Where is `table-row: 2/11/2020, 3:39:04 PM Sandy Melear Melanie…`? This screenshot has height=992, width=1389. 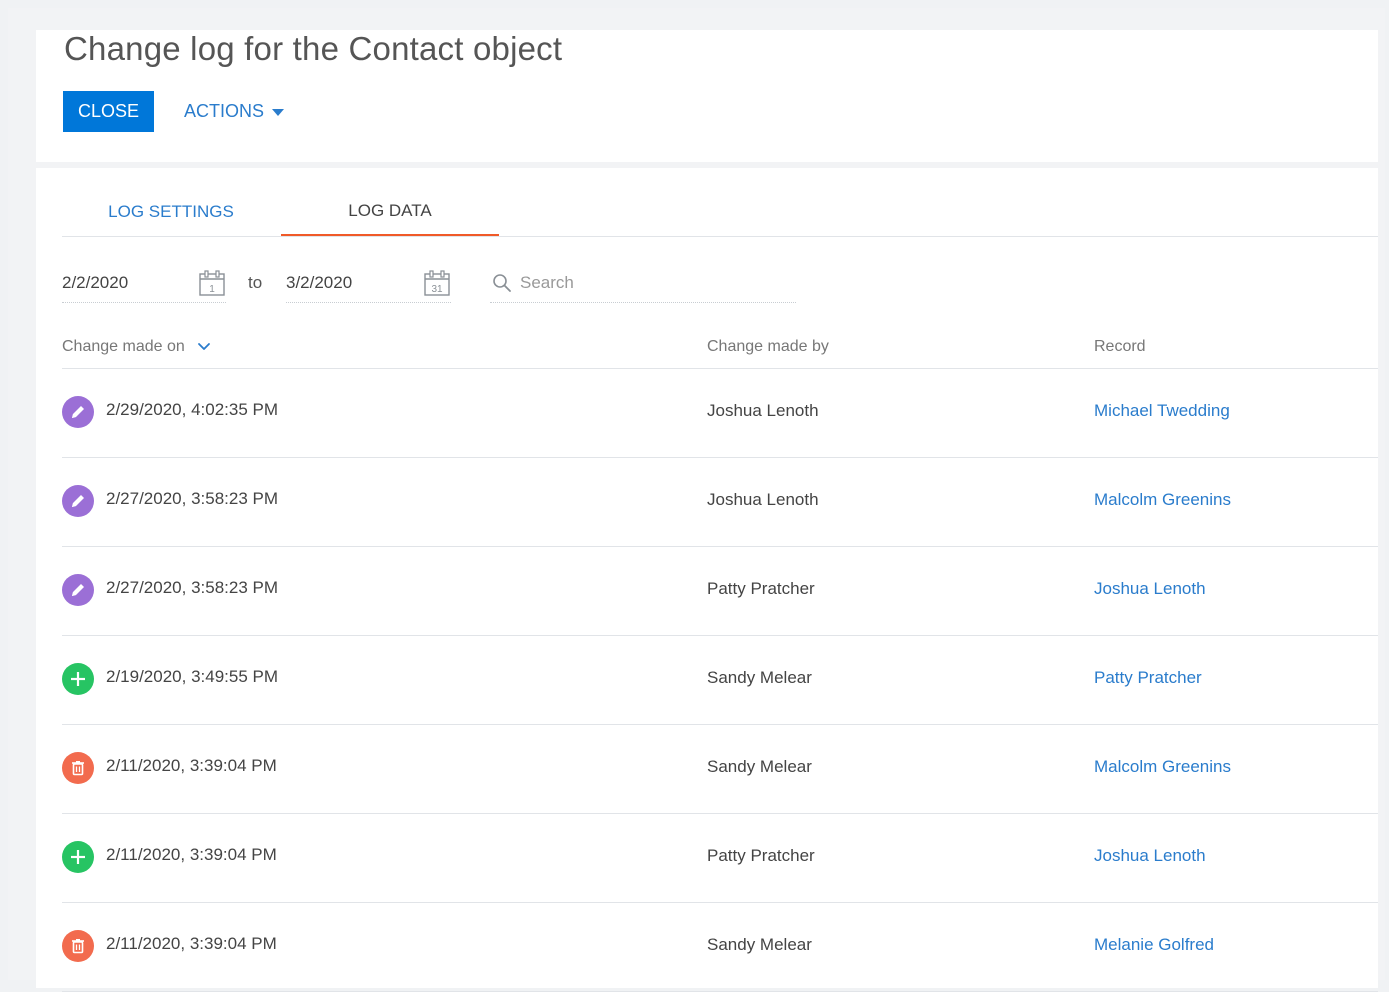
table-row: 2/11/2020, 3:39:04 PM Sandy Melear Melanie… is located at coordinates (720, 947).